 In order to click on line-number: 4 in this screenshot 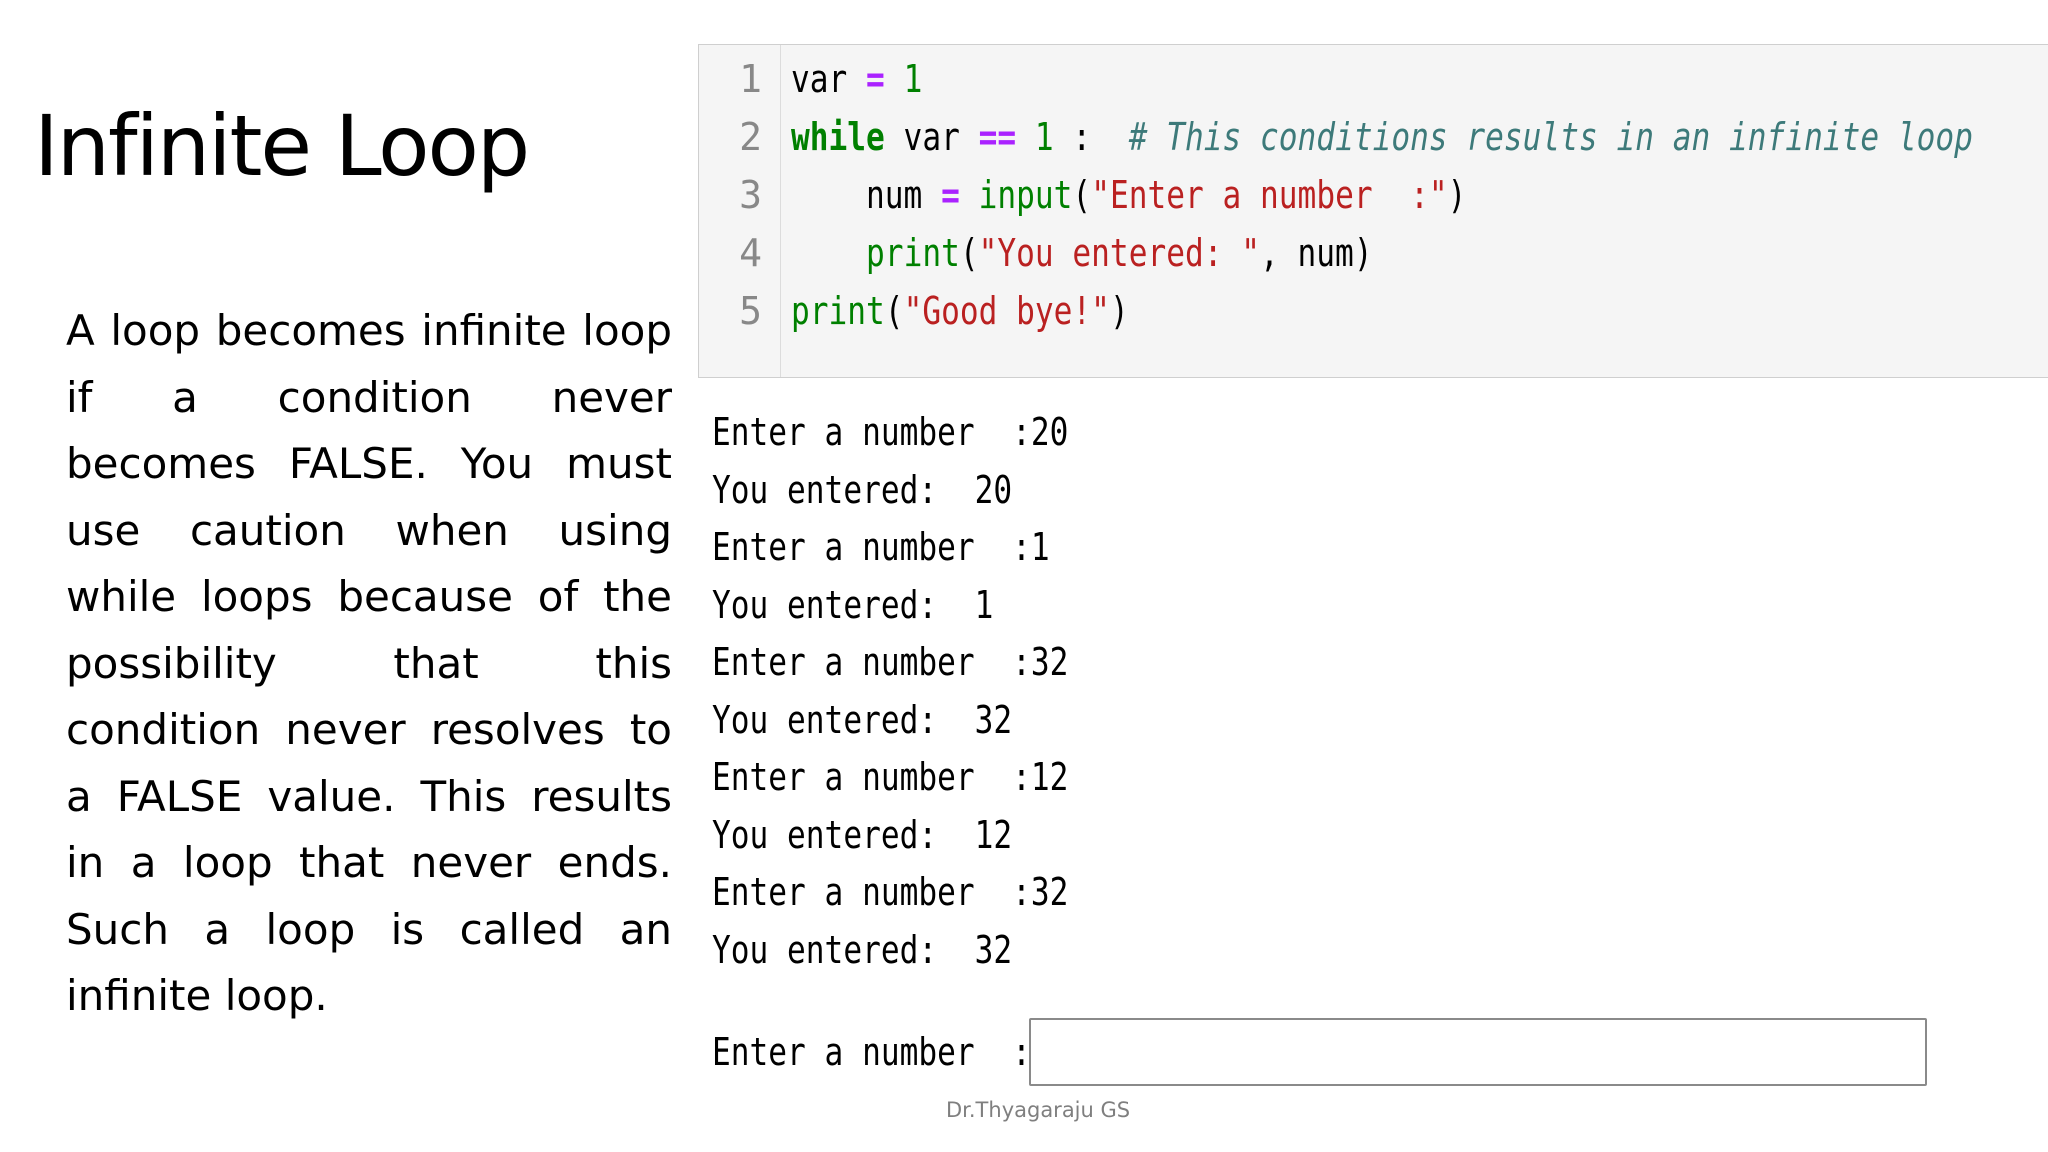, I will do `click(750, 253)`.